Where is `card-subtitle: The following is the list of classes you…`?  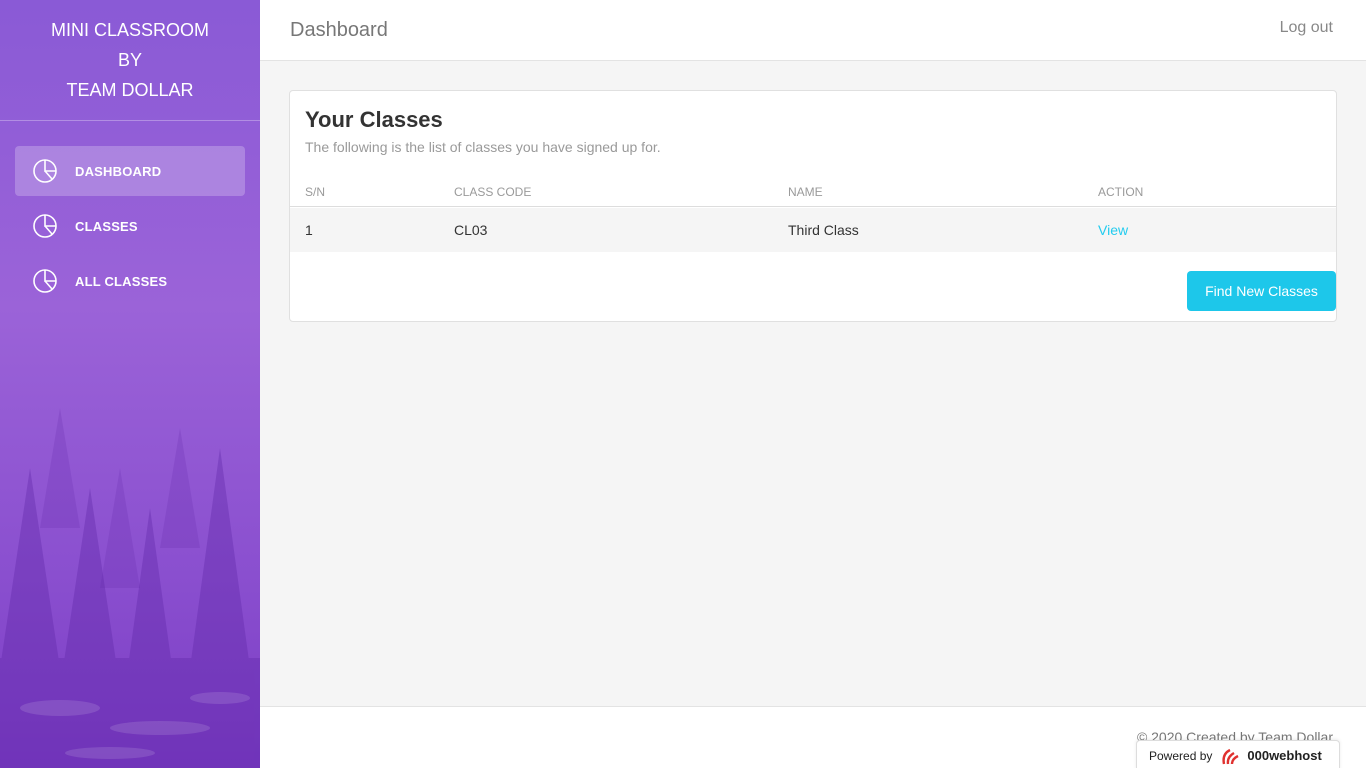
card-subtitle: The following is the list of classes you… is located at coordinates (483, 147).